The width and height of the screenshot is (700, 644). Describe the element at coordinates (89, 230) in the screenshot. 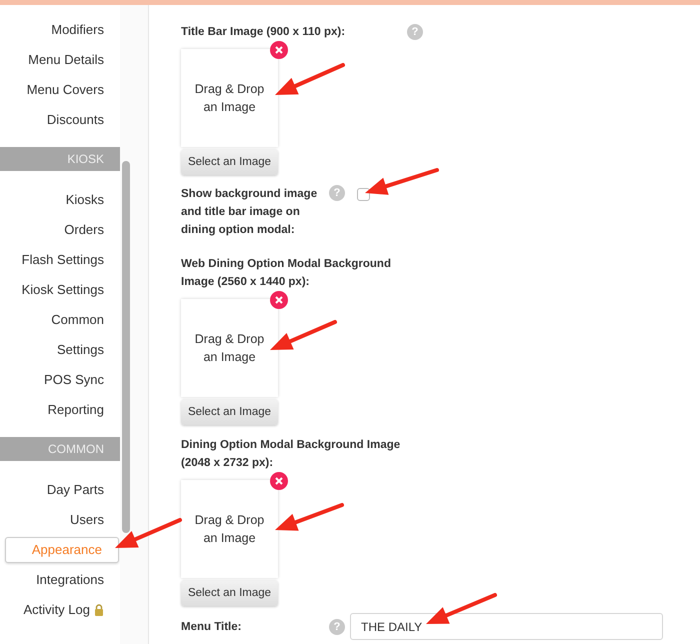

I see `nav-item: Orders` at that location.